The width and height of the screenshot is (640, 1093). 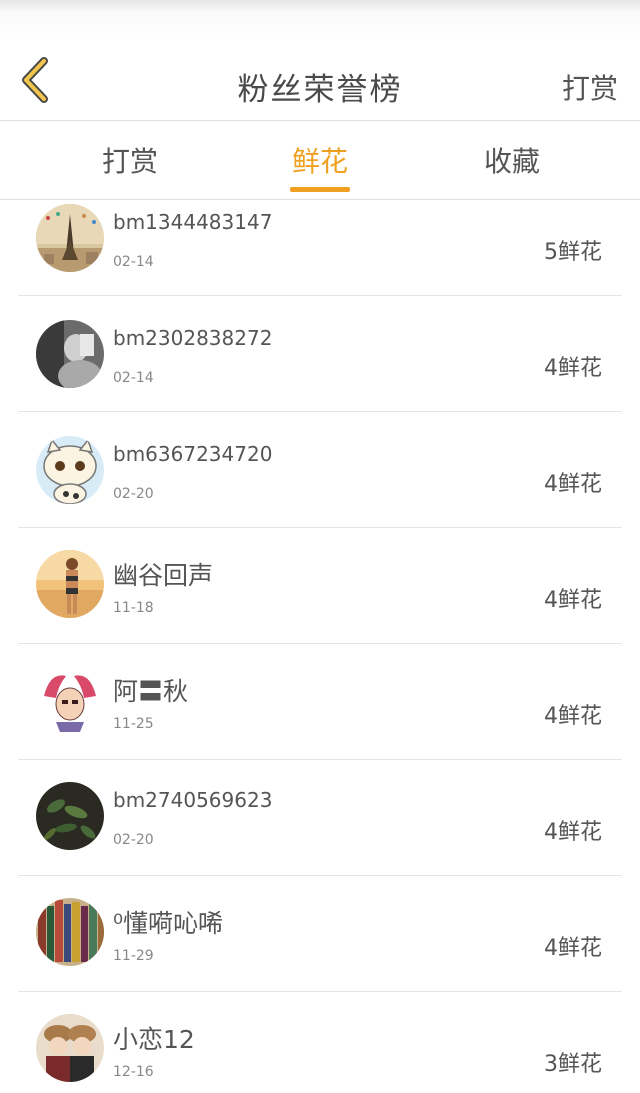 I want to click on fan-name: 阿〓秋, so click(x=151, y=691).